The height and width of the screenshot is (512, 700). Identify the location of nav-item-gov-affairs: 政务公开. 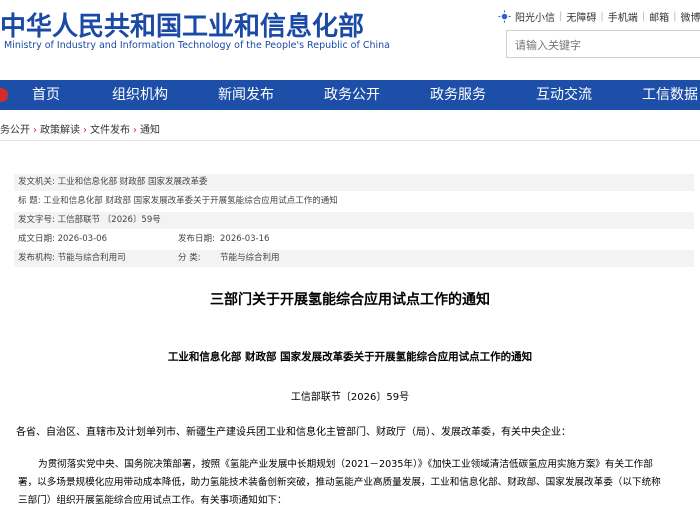
(352, 95).